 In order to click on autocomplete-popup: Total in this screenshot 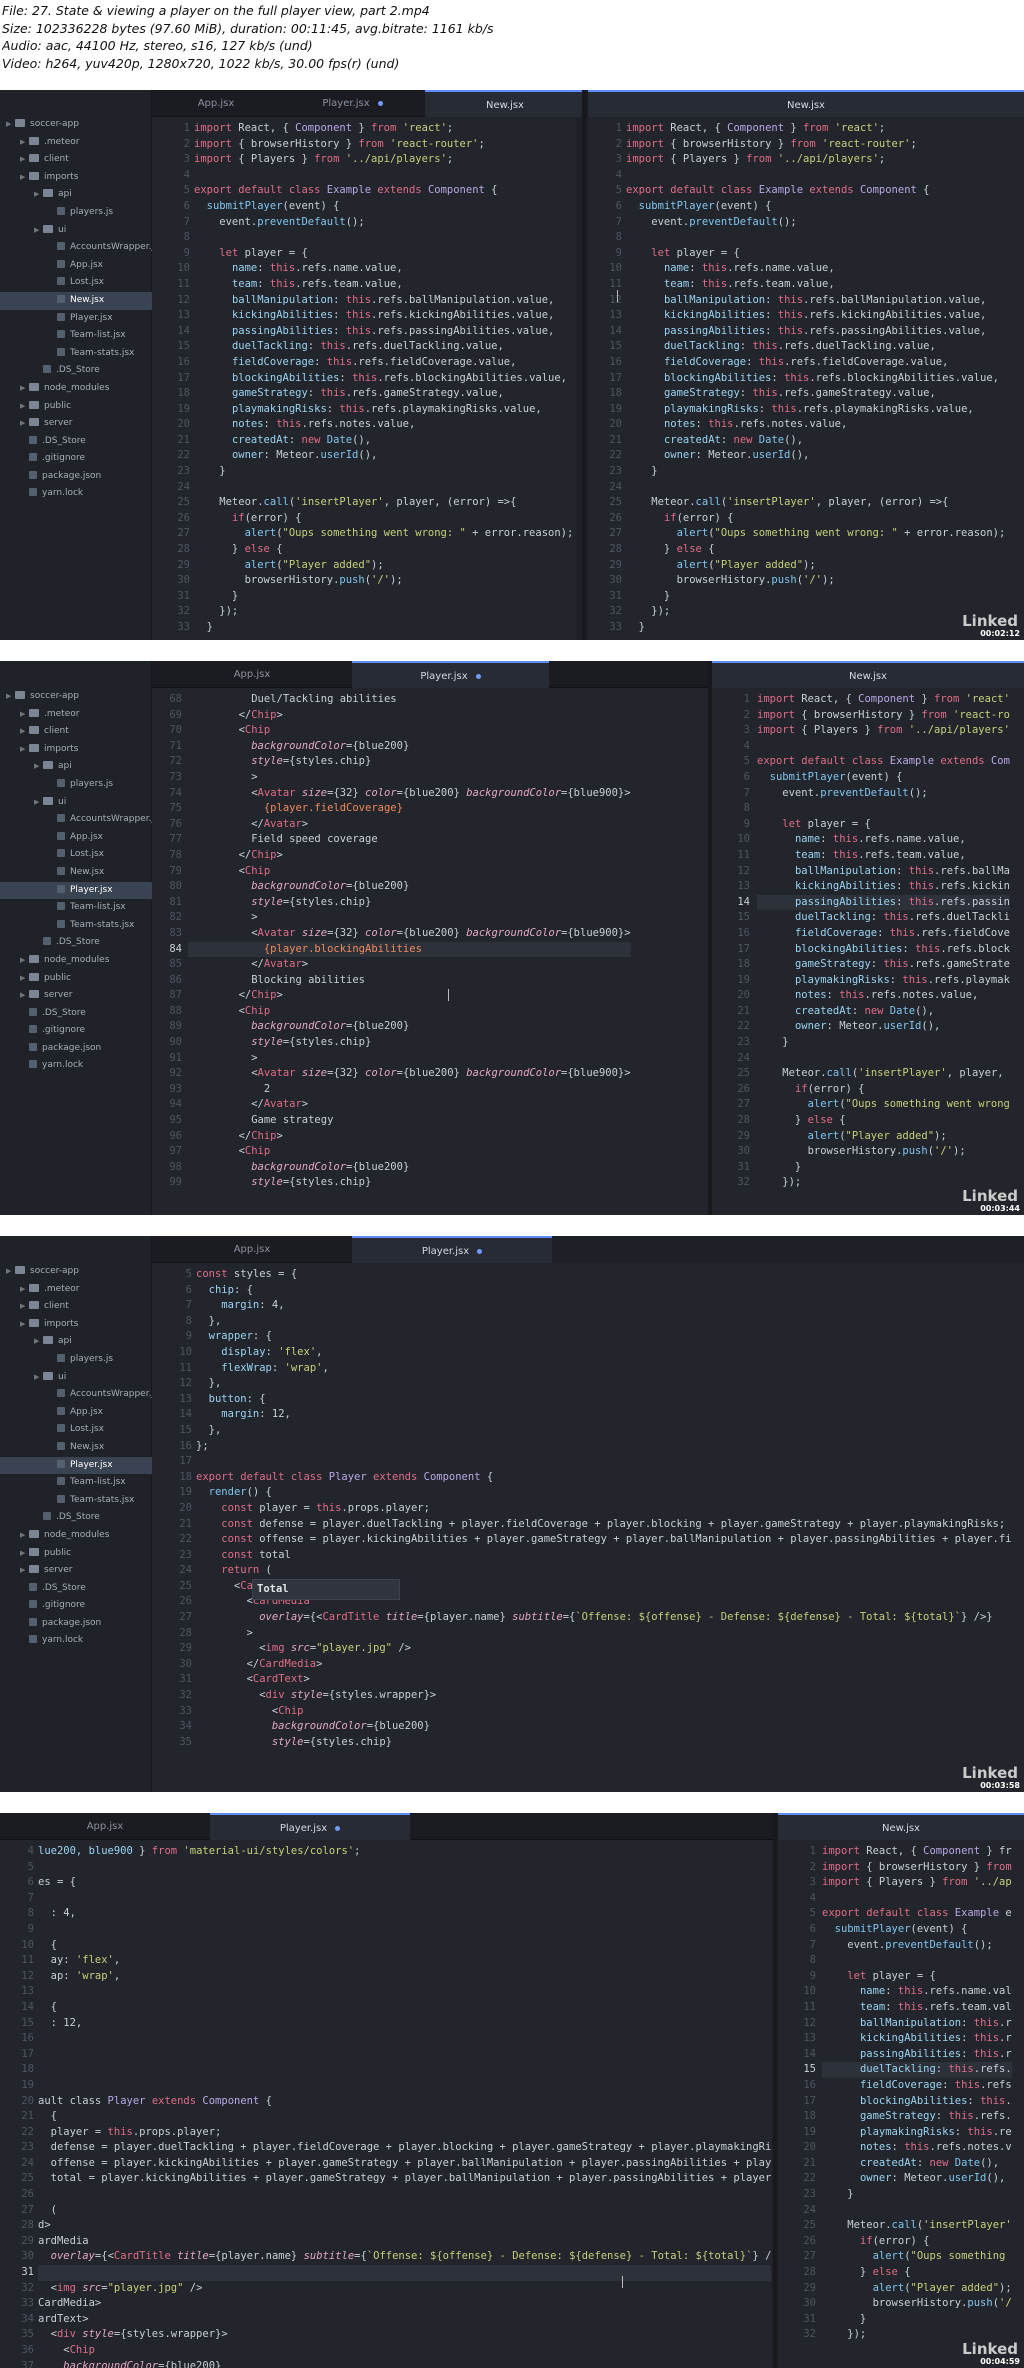, I will do `click(326, 1589)`.